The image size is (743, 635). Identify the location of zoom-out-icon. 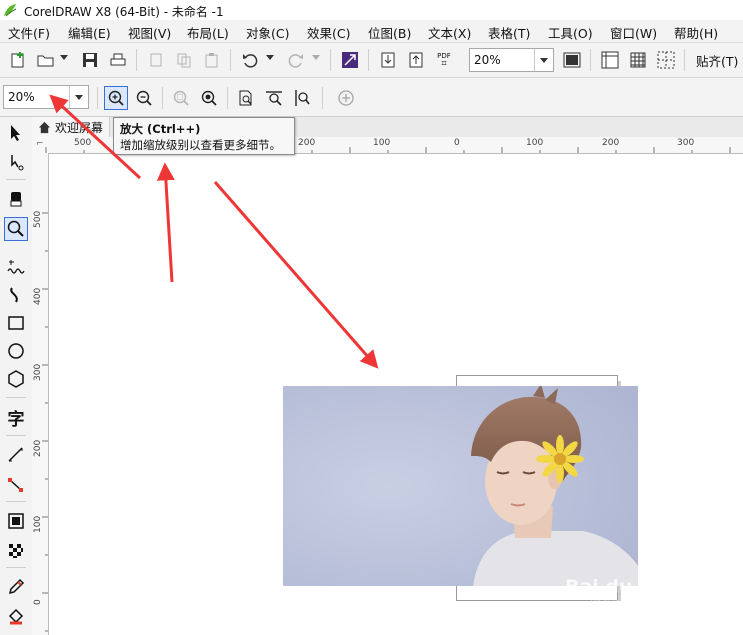
(144, 98).